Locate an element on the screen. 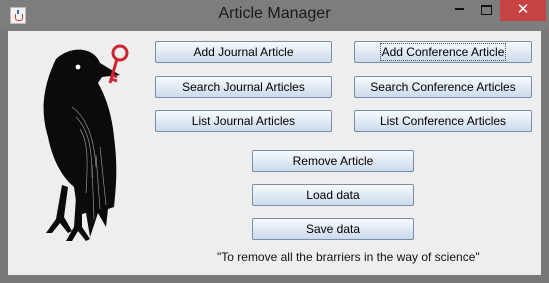  title-bar: Article Manager ✕ is located at coordinates (274, 15).